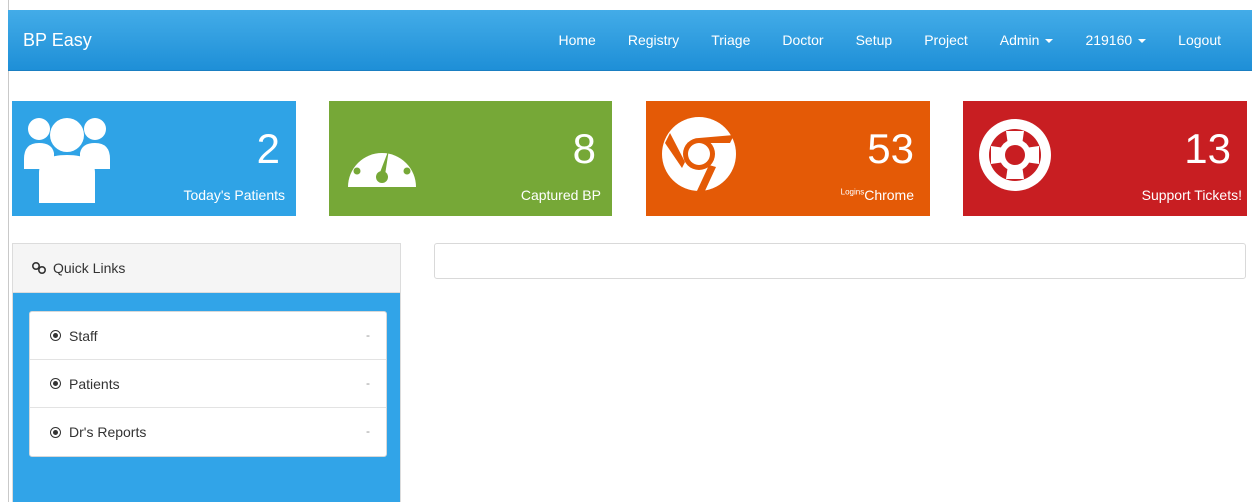 This screenshot has width=1252, height=502. I want to click on quick-links-list: Staff - Patients - Dr's Reports -, so click(208, 384).